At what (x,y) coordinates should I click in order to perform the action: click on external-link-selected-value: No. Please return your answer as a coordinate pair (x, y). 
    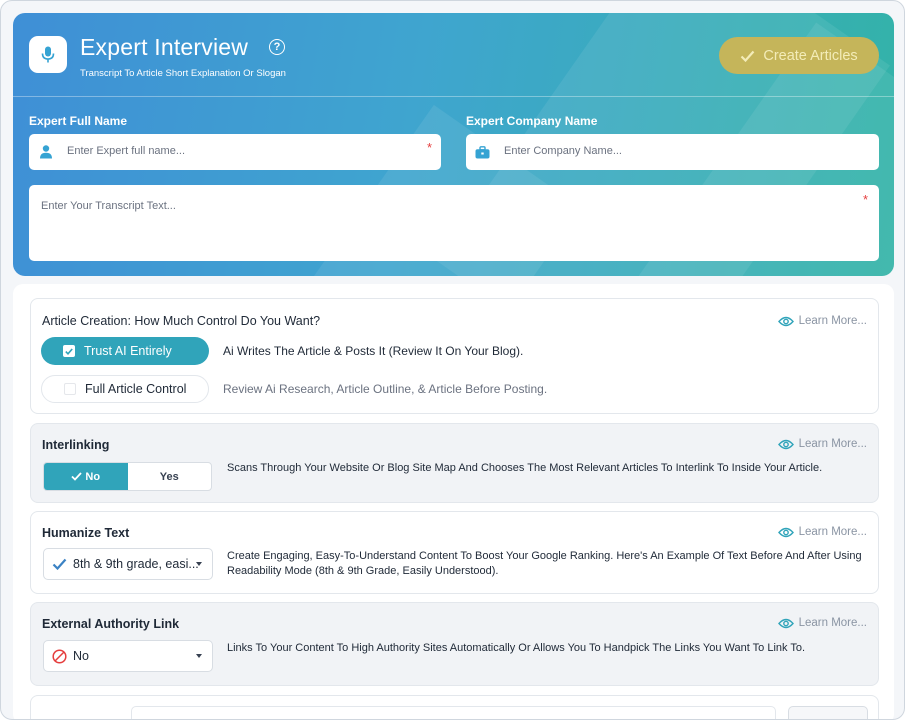
    Looking at the image, I should click on (81, 656).